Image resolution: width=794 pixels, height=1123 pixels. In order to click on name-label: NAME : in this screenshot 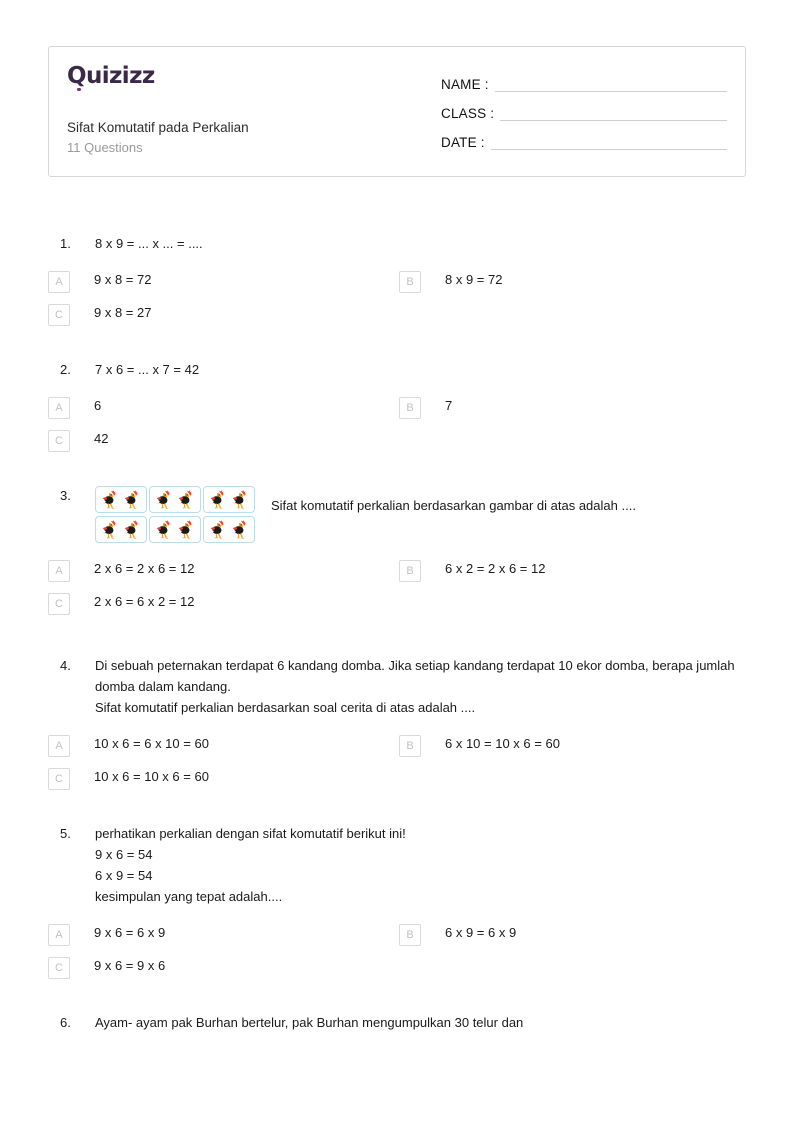, I will do `click(465, 84)`.